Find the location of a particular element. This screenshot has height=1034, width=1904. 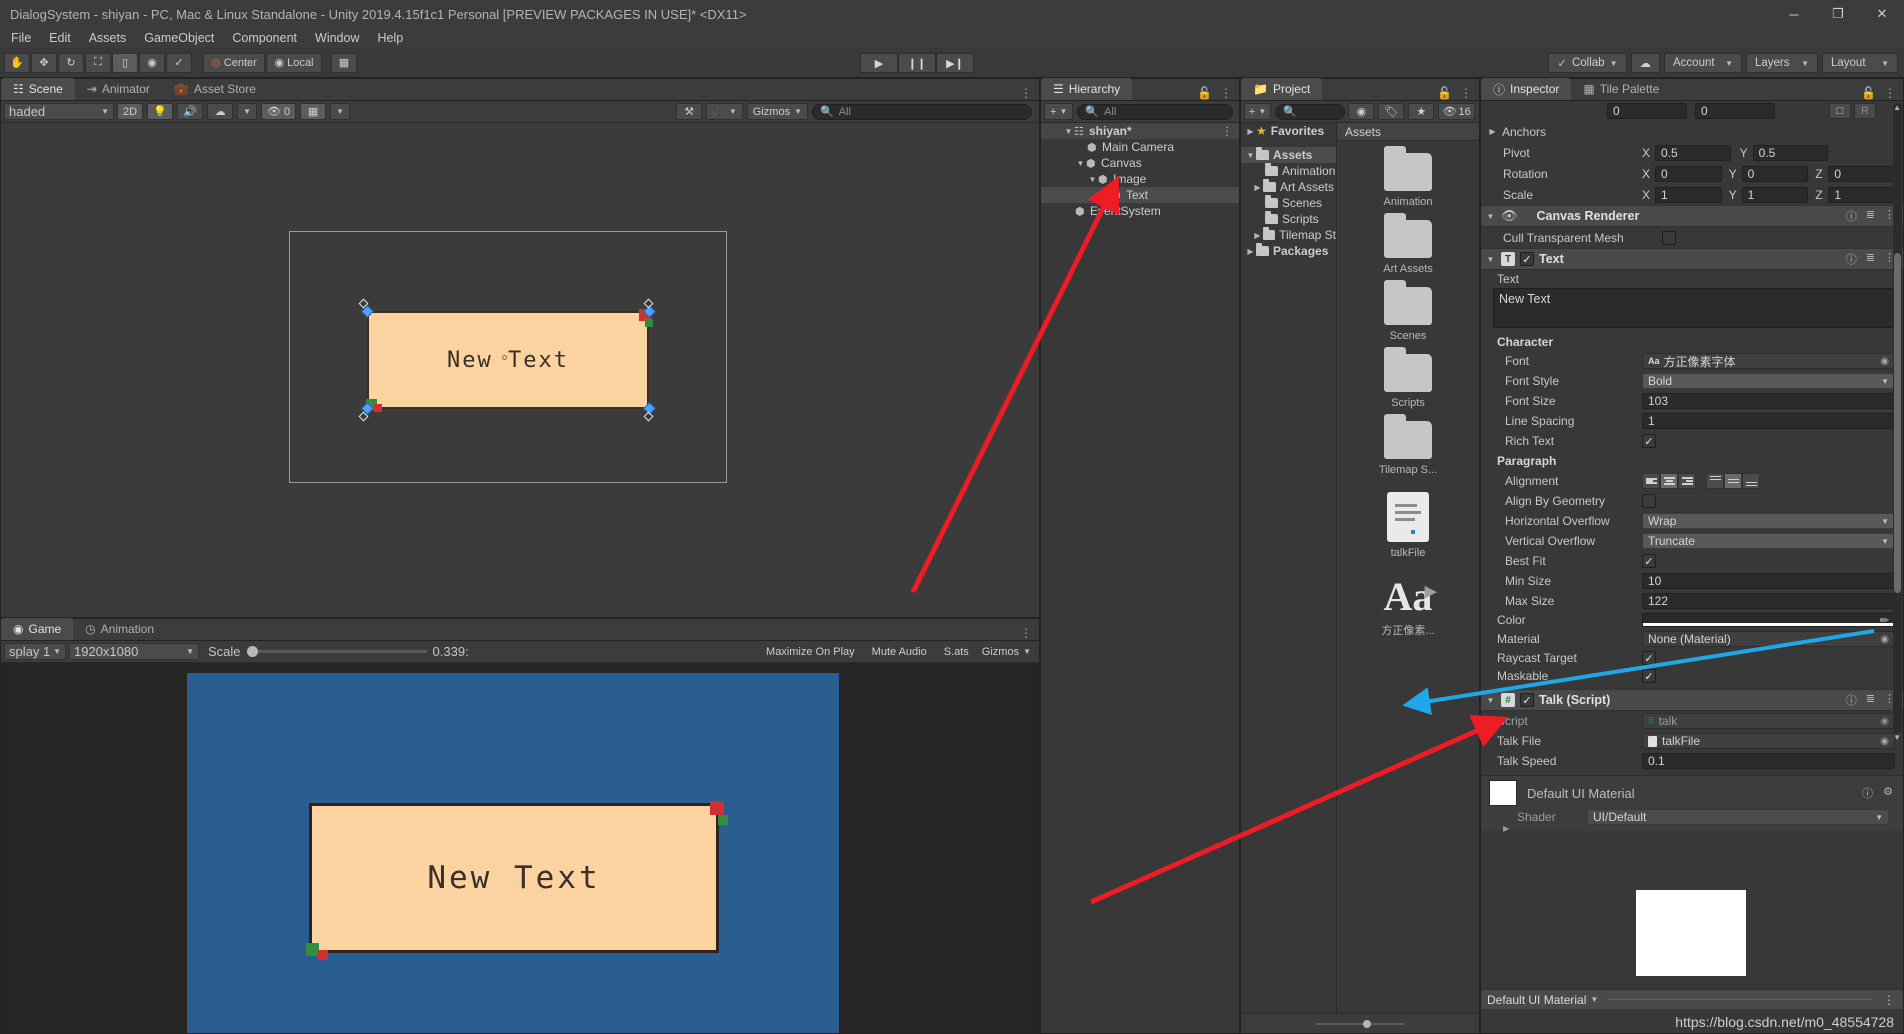

project-tree-packages: ▶ Packages is located at coordinates (1288, 251).